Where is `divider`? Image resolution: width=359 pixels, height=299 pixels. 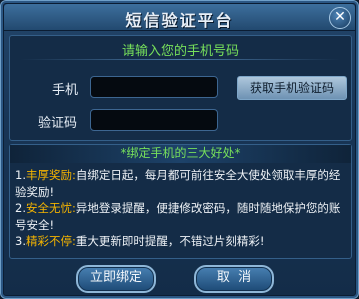
divider is located at coordinates (180, 59).